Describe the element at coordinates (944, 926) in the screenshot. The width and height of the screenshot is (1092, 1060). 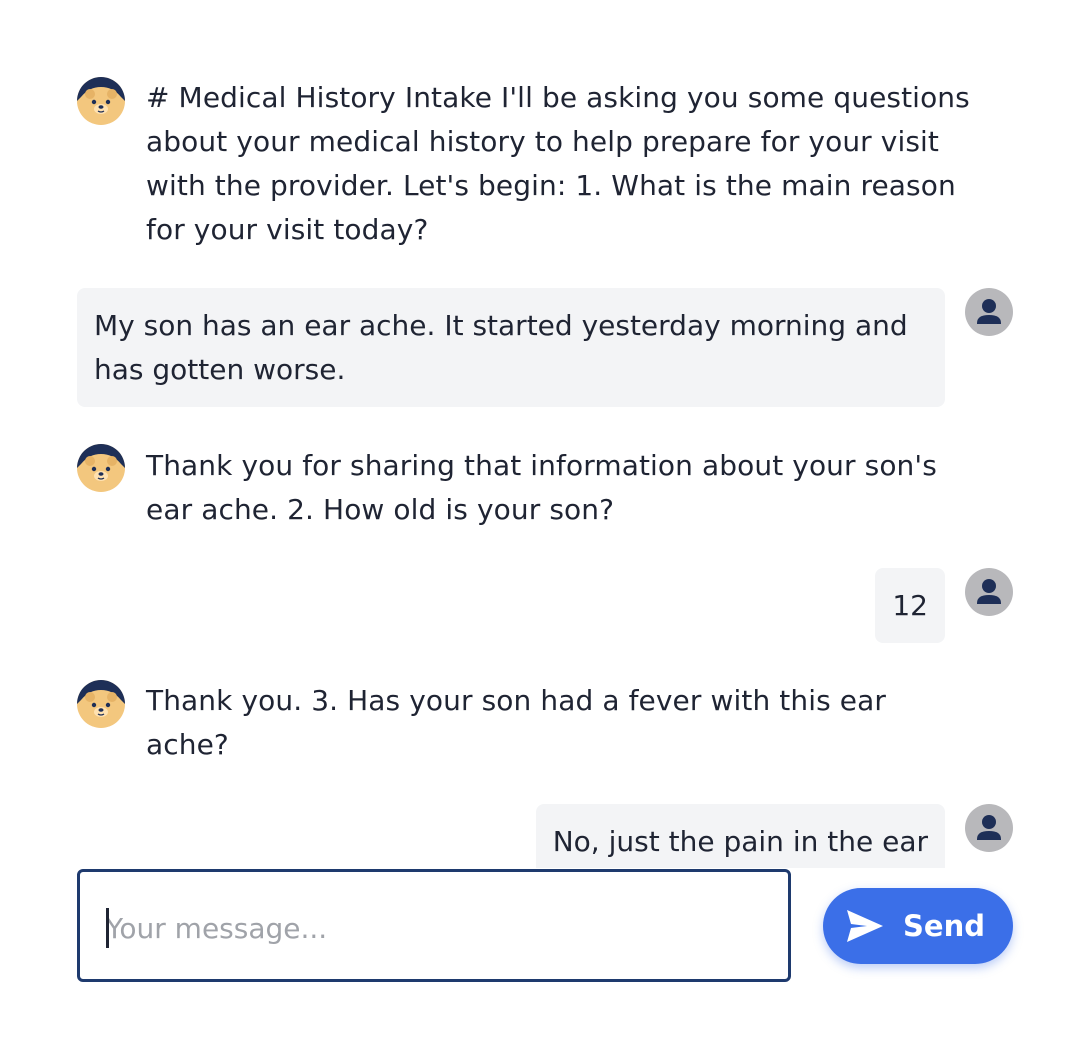
I see `send-button-label: Send` at that location.